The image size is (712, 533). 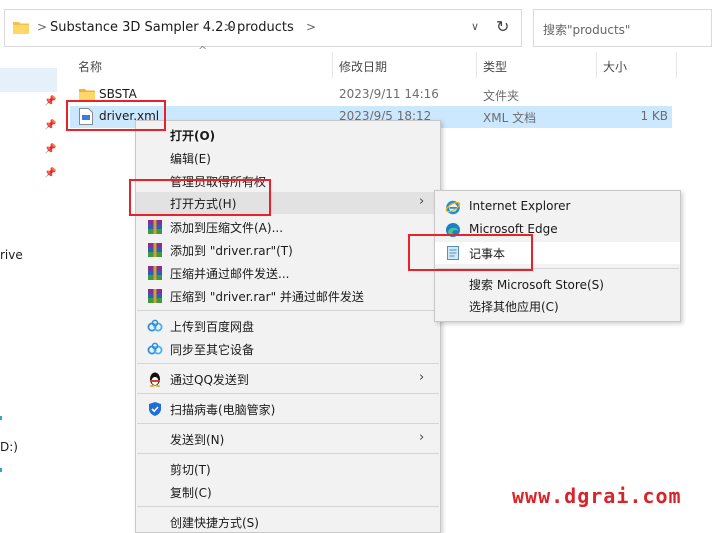 What do you see at coordinates (209, 380) in the screenshot?
I see `menu-item-label: 通过QQ发送到` at bounding box center [209, 380].